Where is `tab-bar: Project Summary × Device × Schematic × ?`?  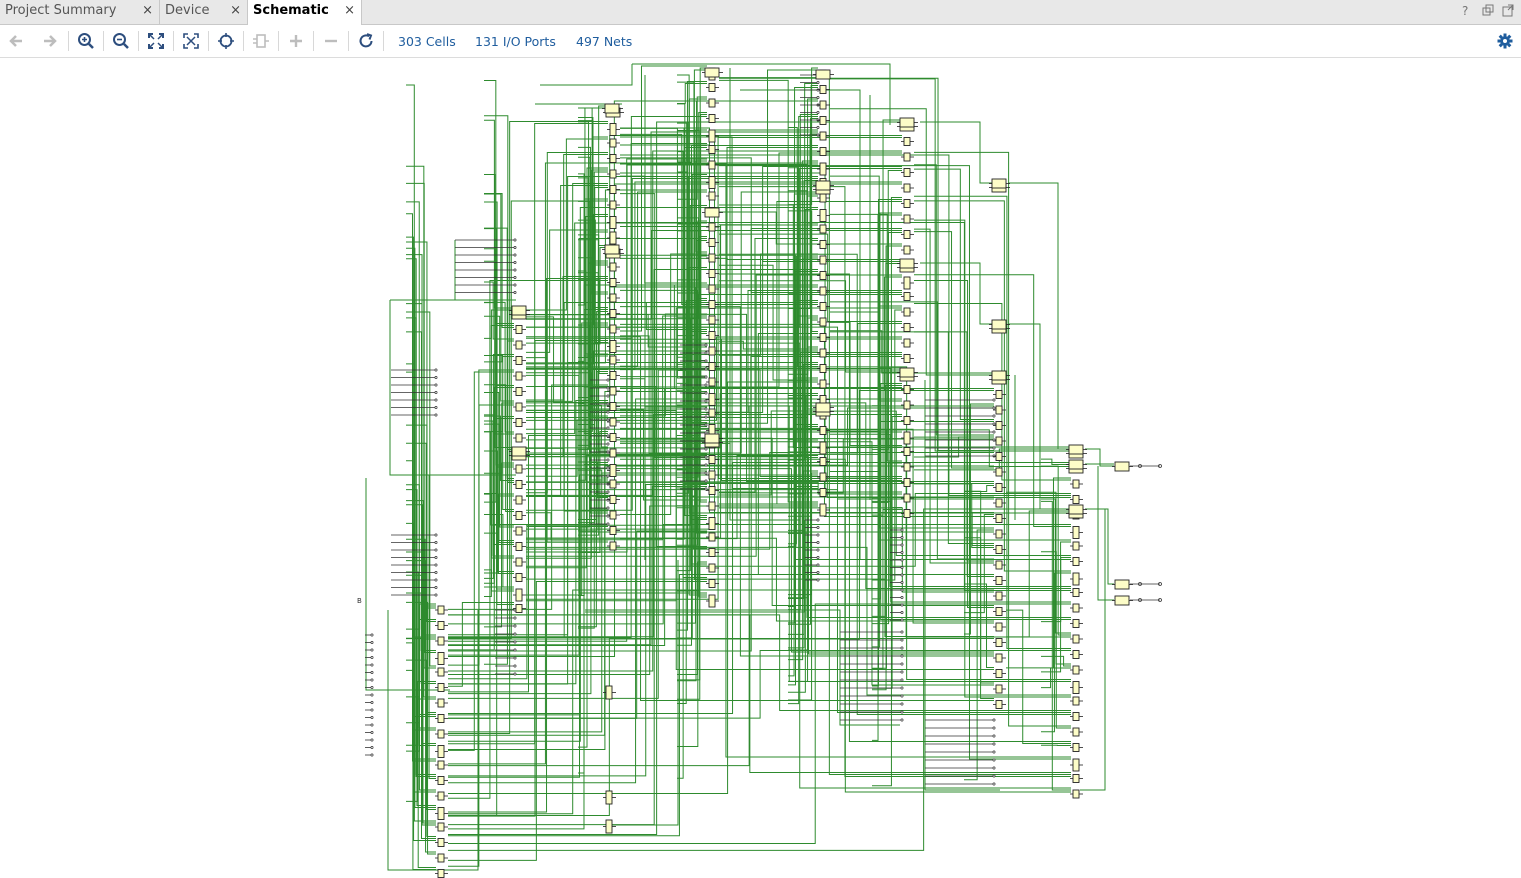 tab-bar: Project Summary × Device × Schematic × ? is located at coordinates (760, 12).